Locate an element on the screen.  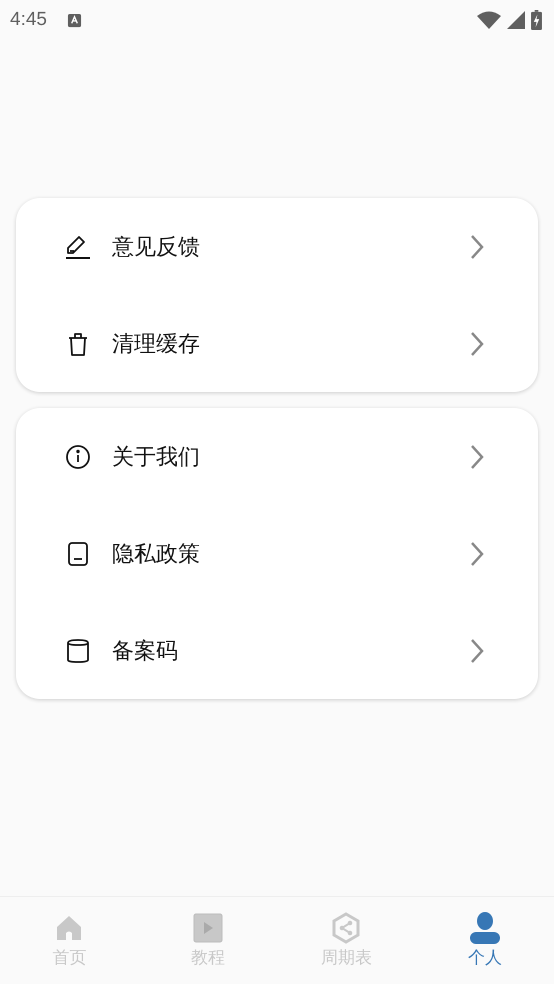
menu-item: 隐私政策 is located at coordinates (277, 553).